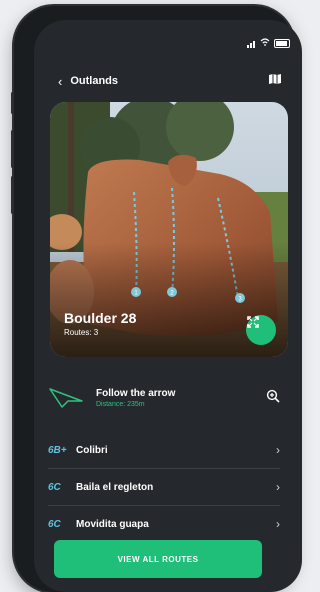 The image size is (320, 592). Describe the element at coordinates (251, 43) in the screenshot. I see `signal-icon` at that location.